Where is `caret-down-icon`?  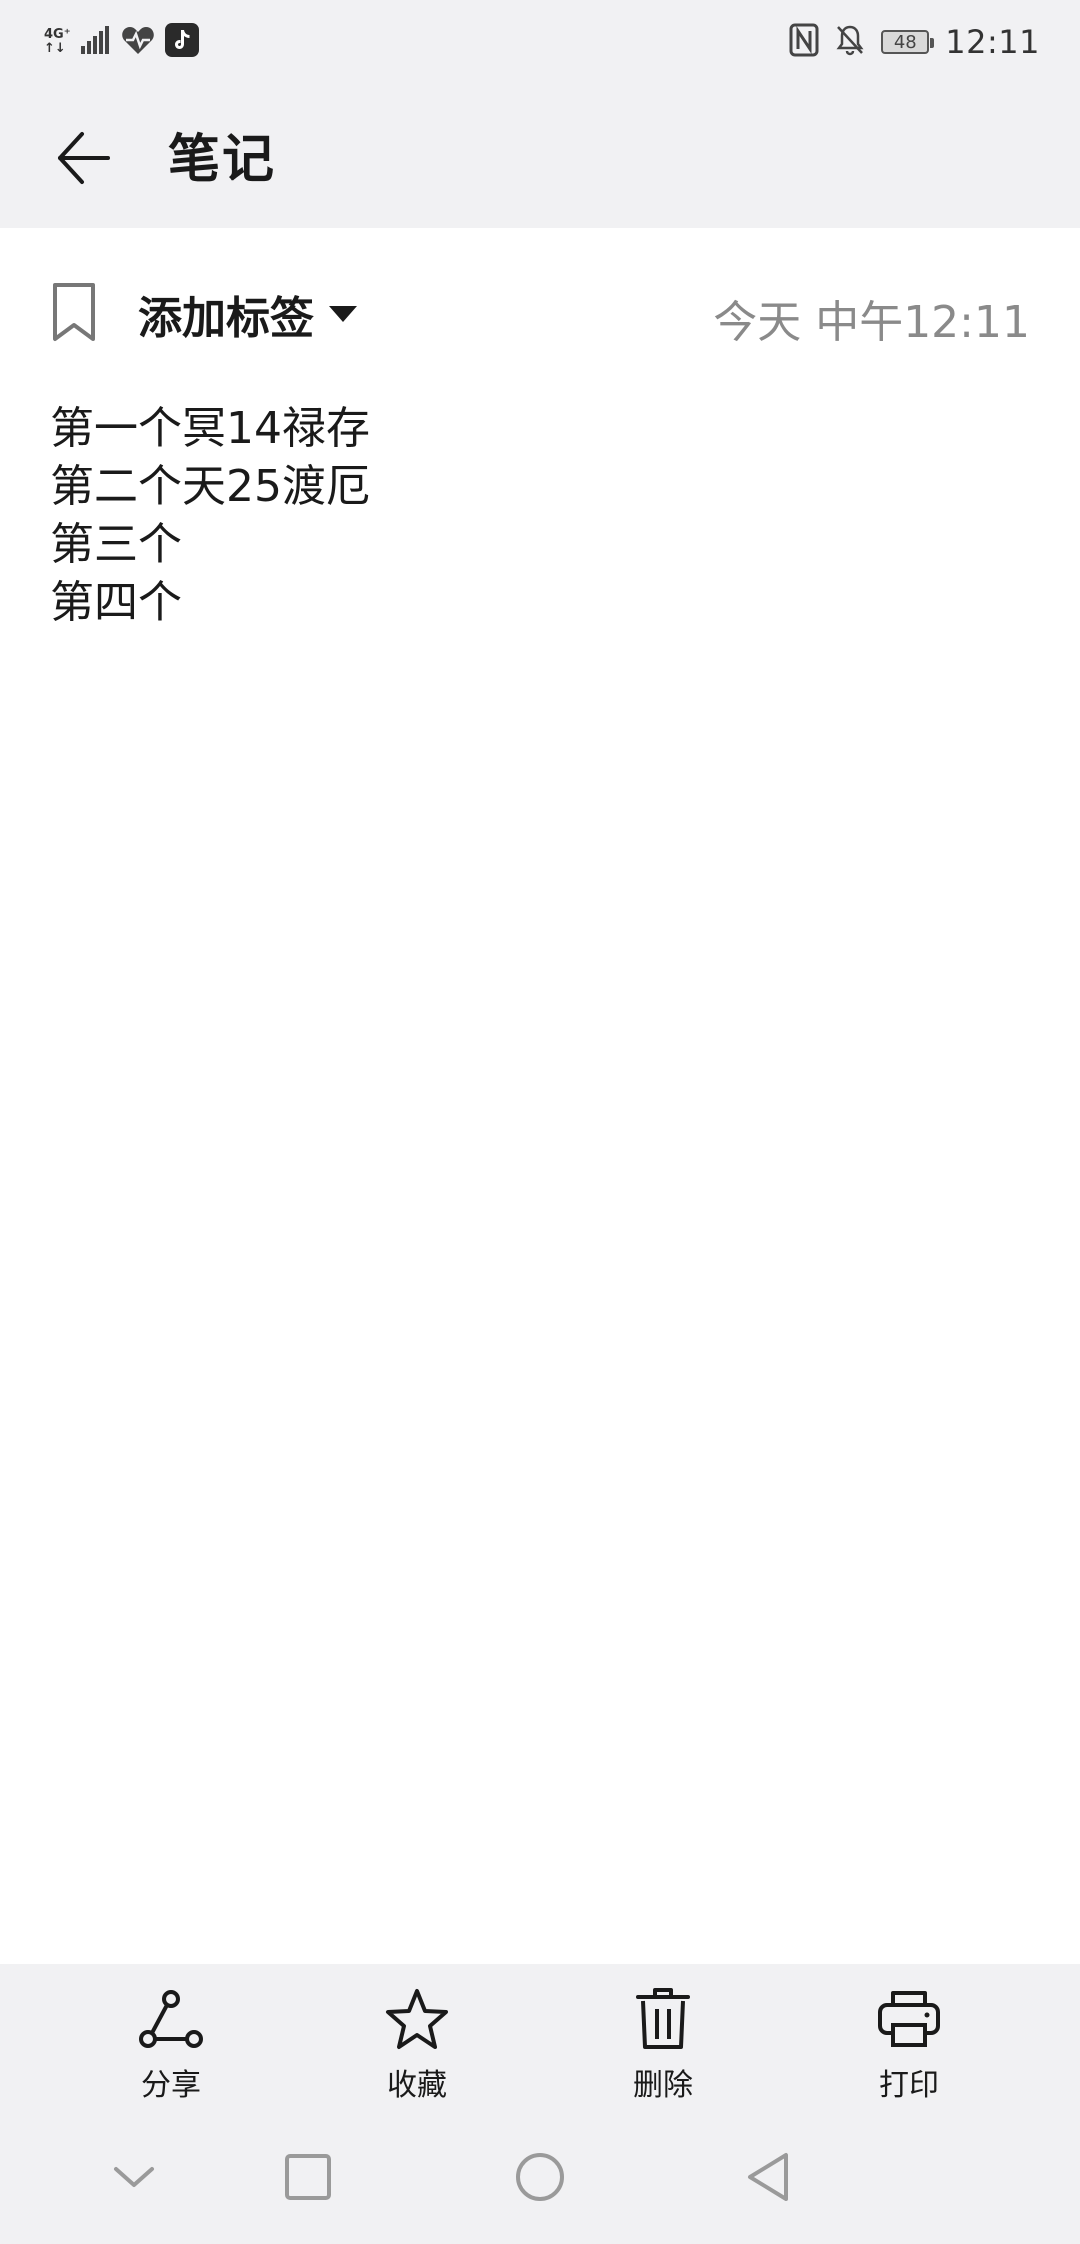 caret-down-icon is located at coordinates (343, 316).